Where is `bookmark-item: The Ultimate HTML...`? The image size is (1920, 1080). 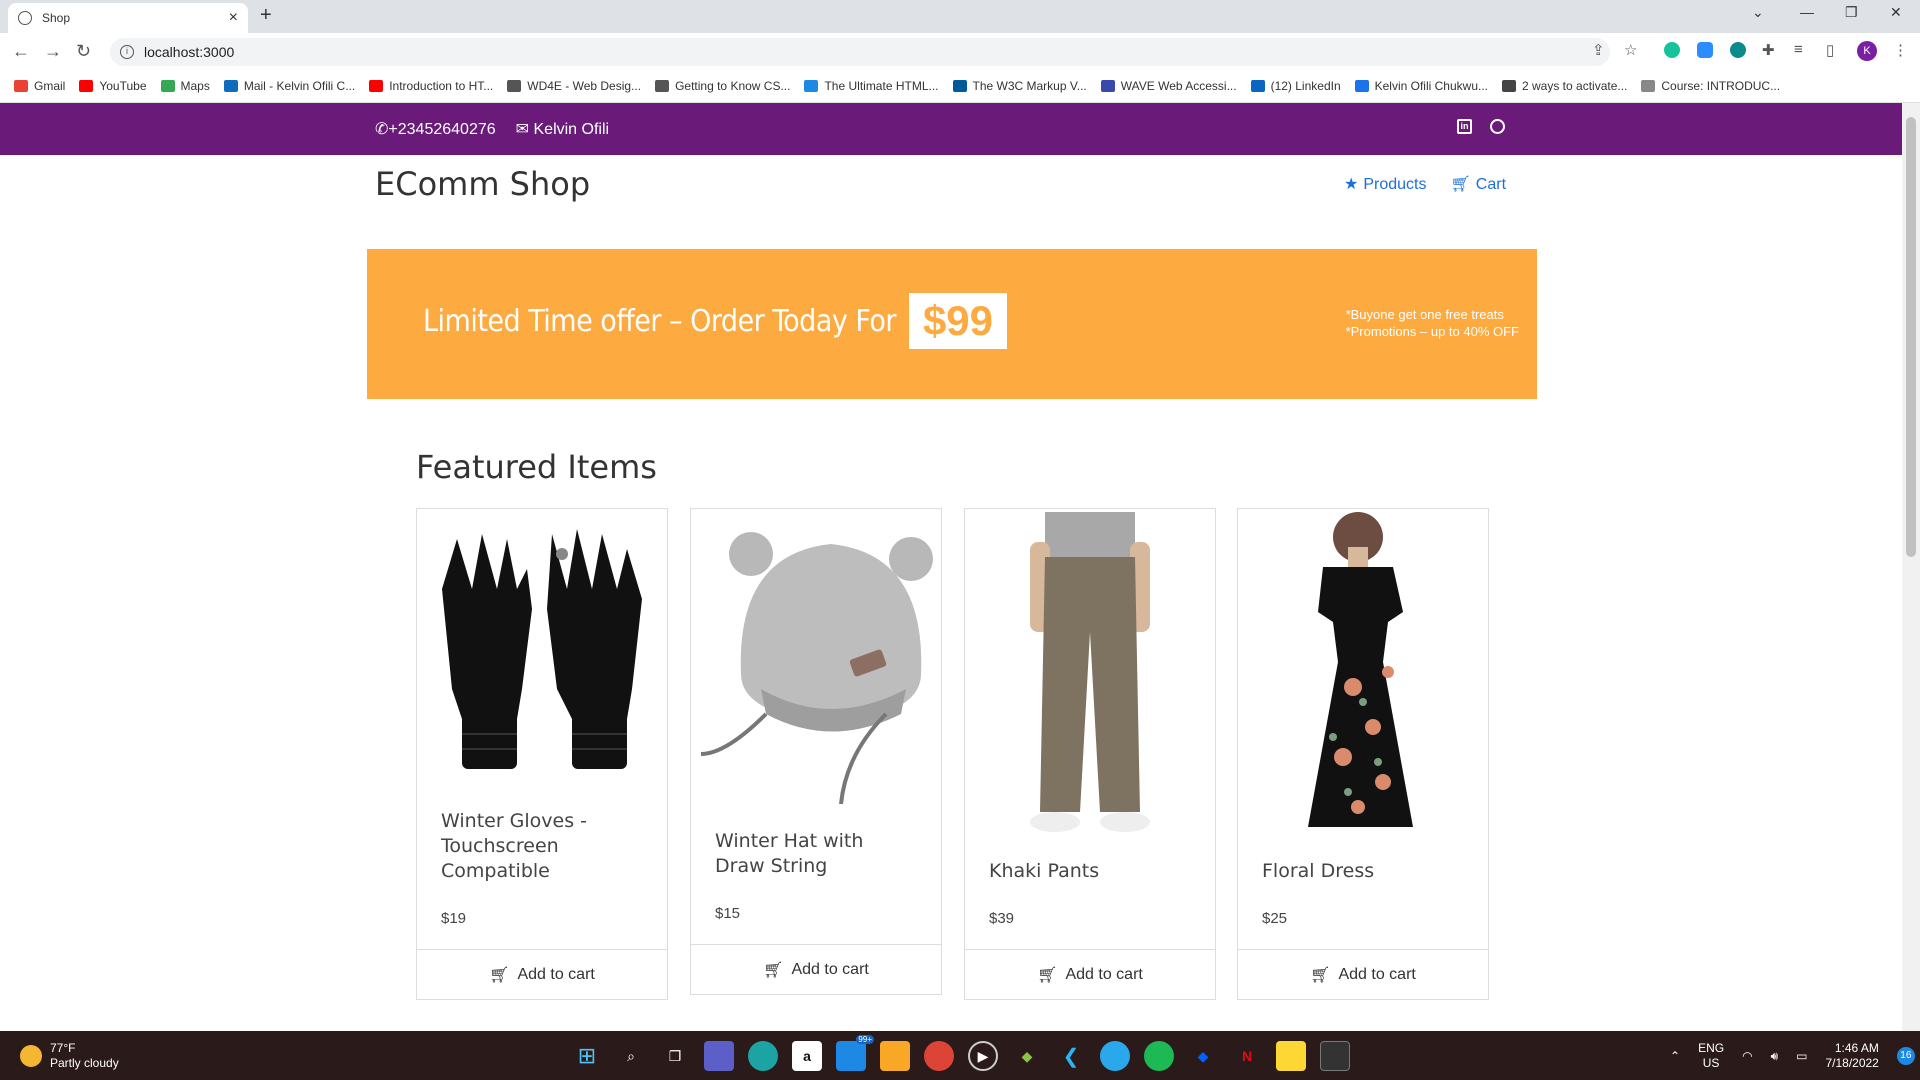
bookmark-item: The Ultimate HTML... is located at coordinates (871, 86).